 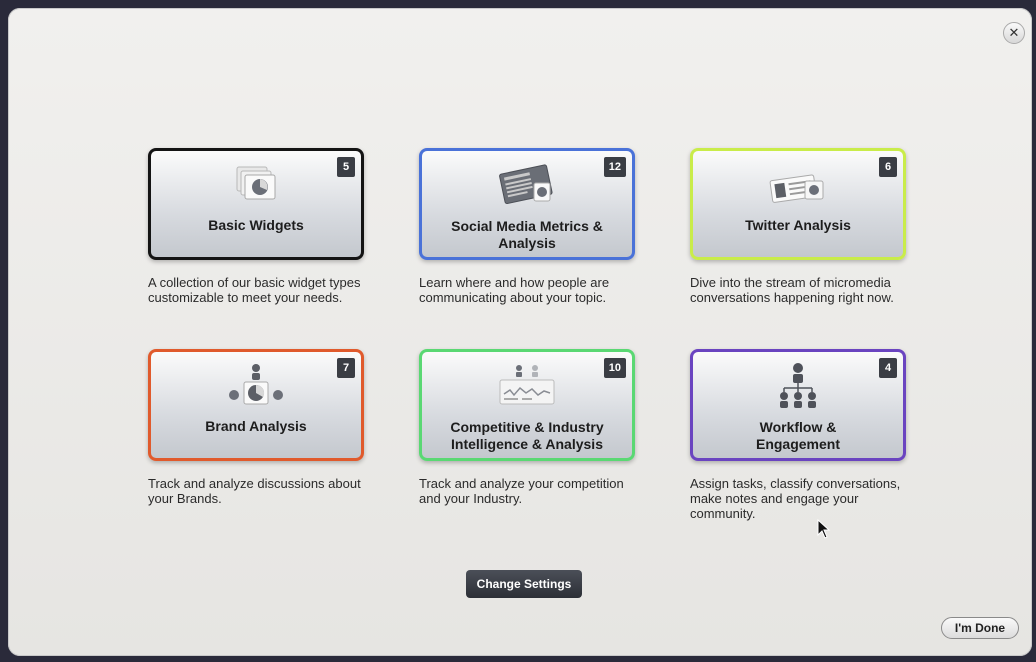 I want to click on category-card-workflow-engagement: 4 Workflow & Engagement, so click(x=798, y=405).